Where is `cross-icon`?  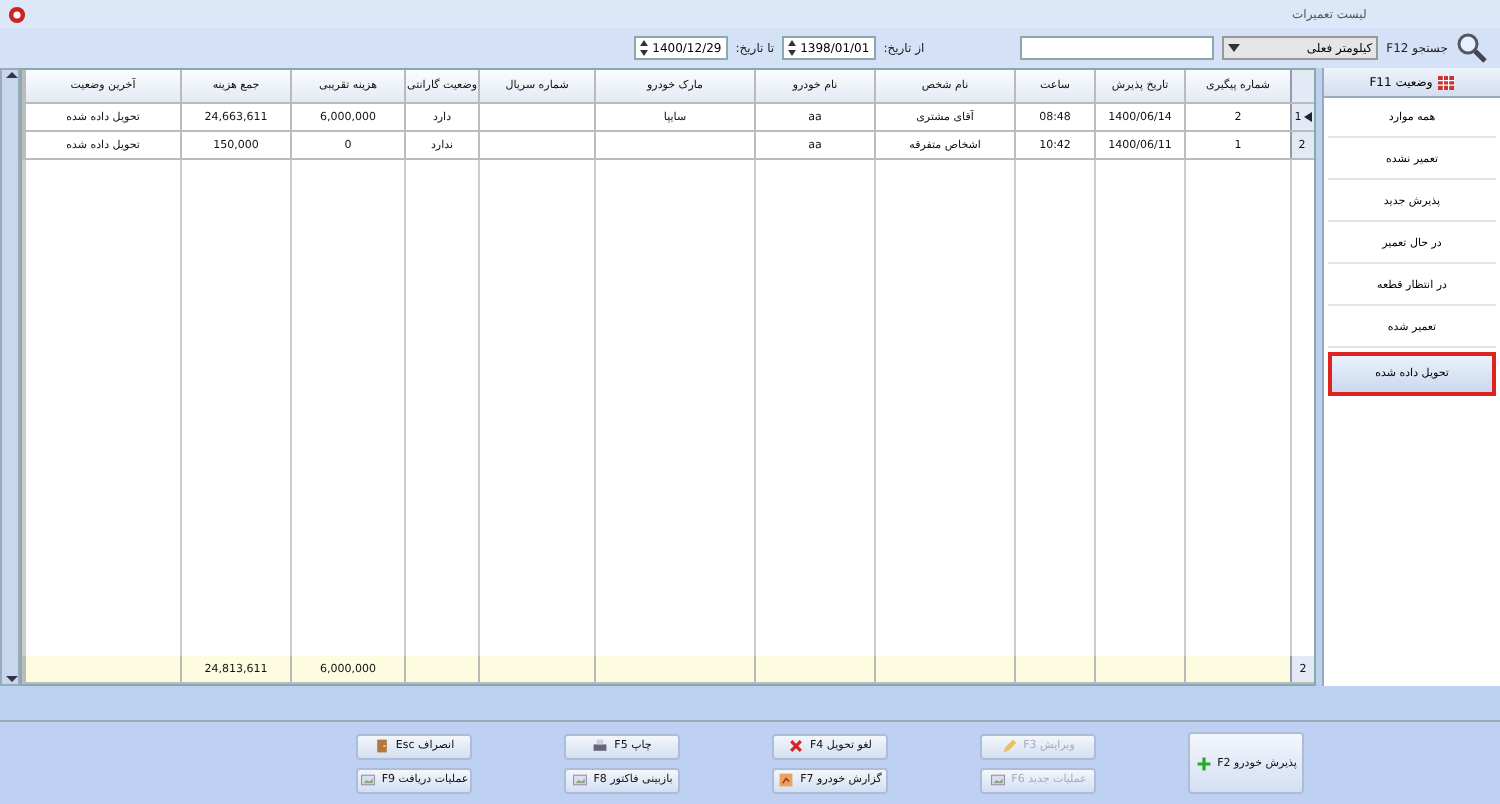 cross-icon is located at coordinates (796, 746).